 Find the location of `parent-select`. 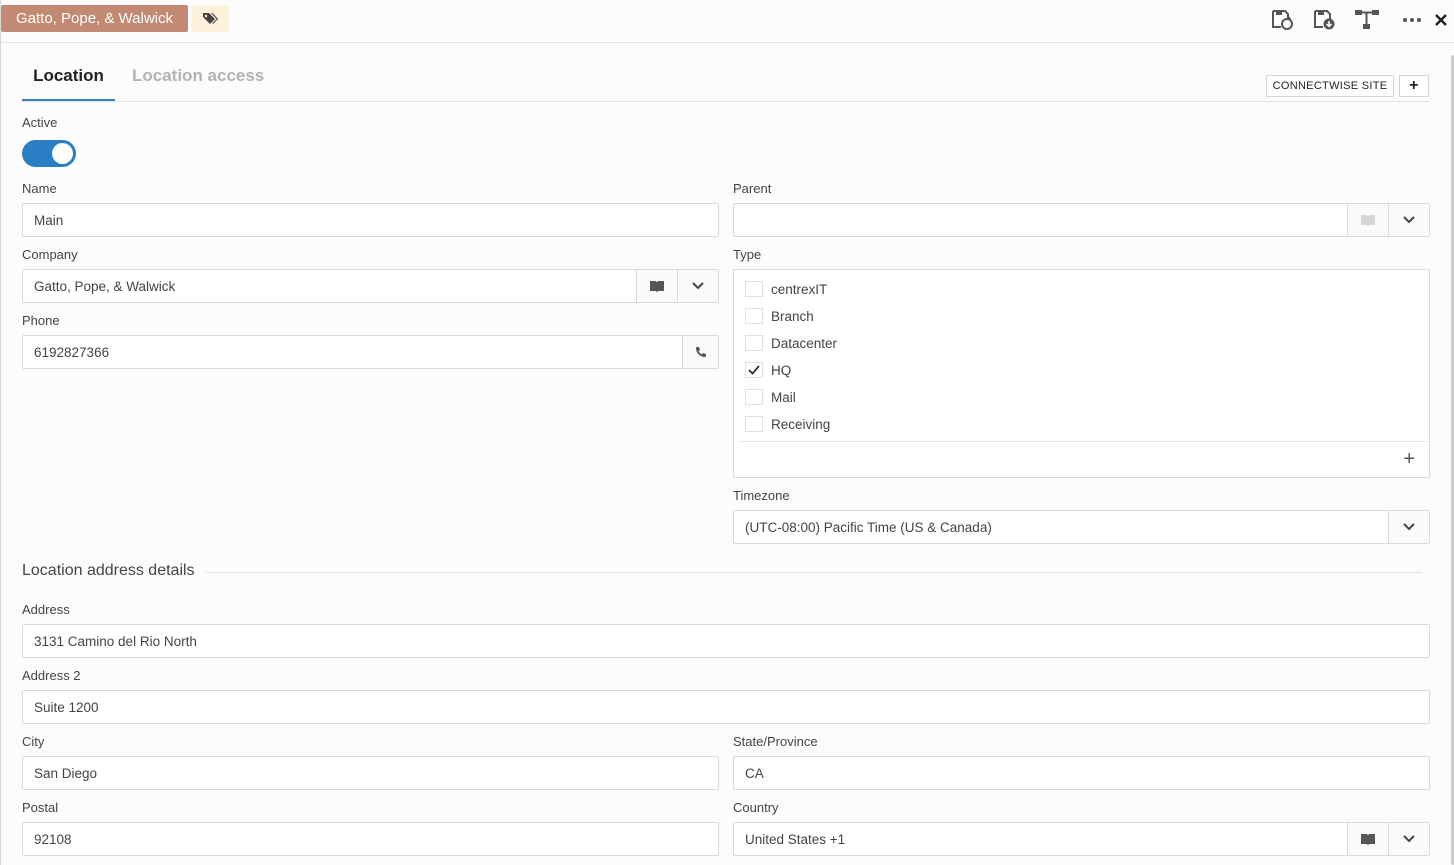

parent-select is located at coordinates (1081, 220).